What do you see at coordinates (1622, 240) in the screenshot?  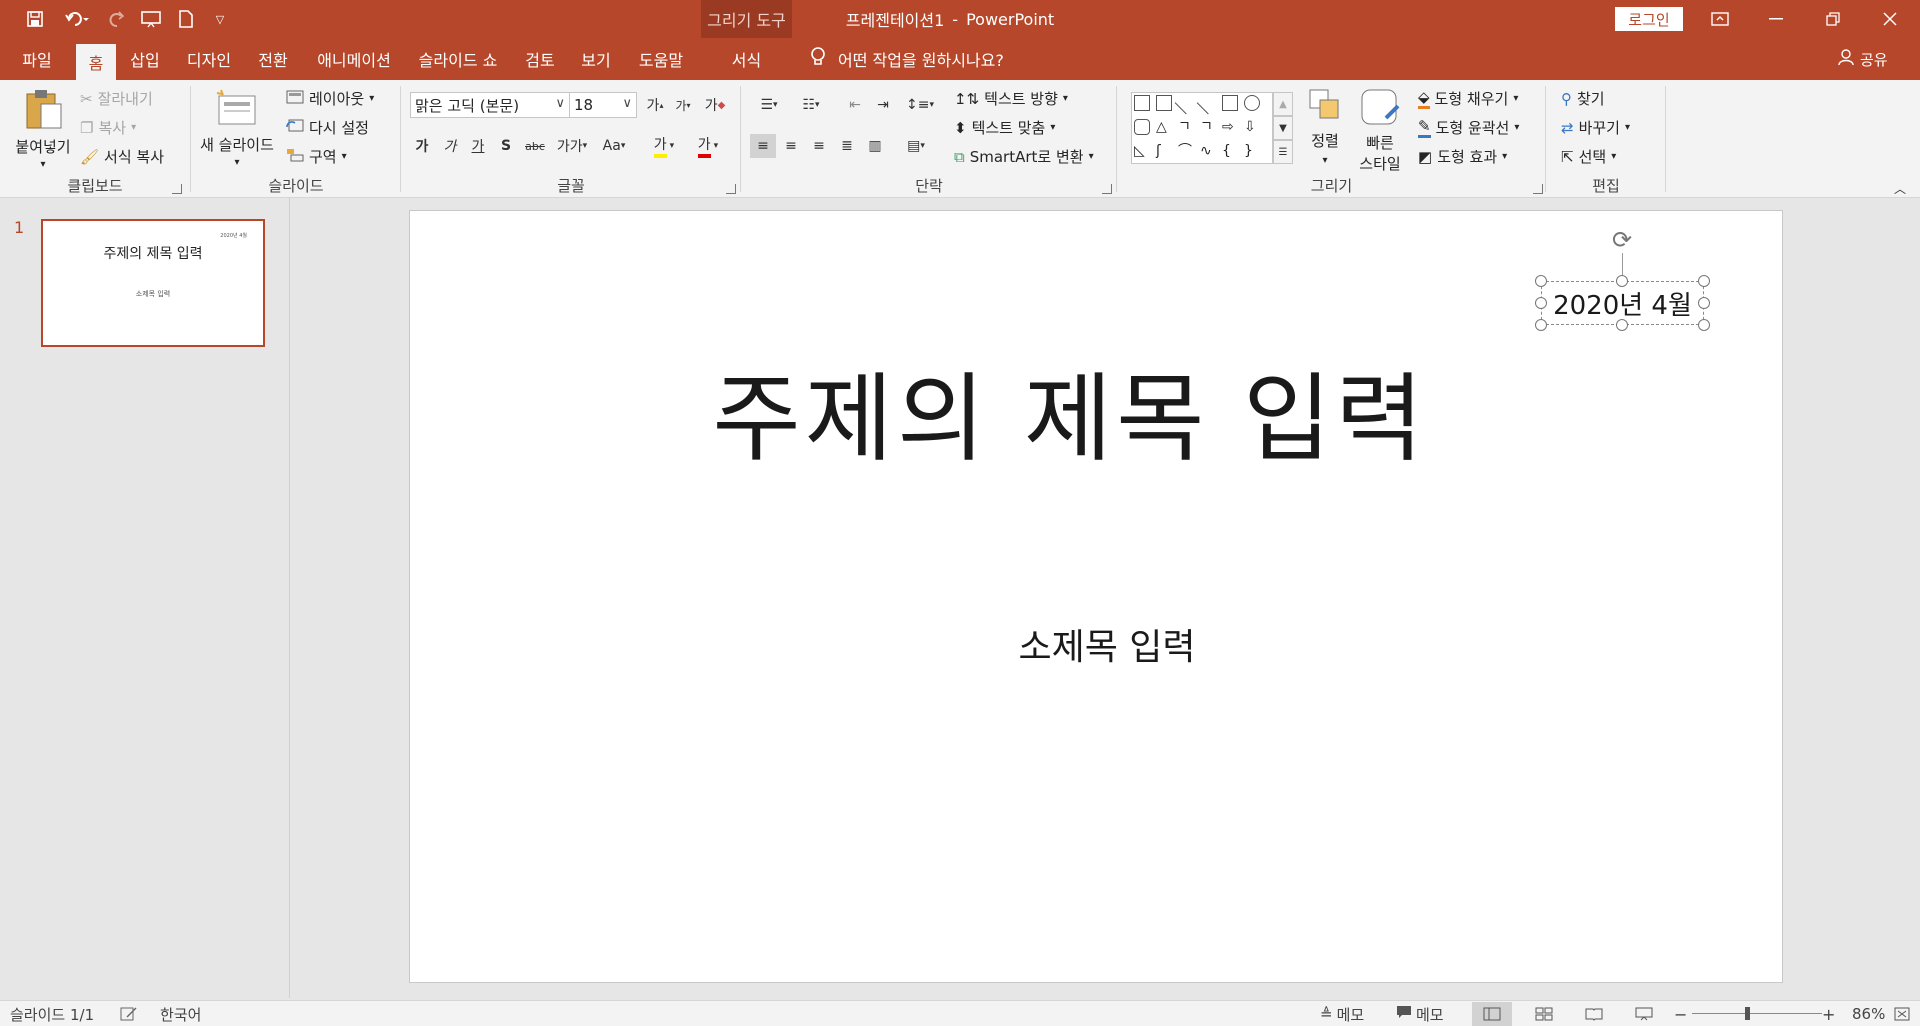 I see `rotate-handle-icon: ⟳` at bounding box center [1622, 240].